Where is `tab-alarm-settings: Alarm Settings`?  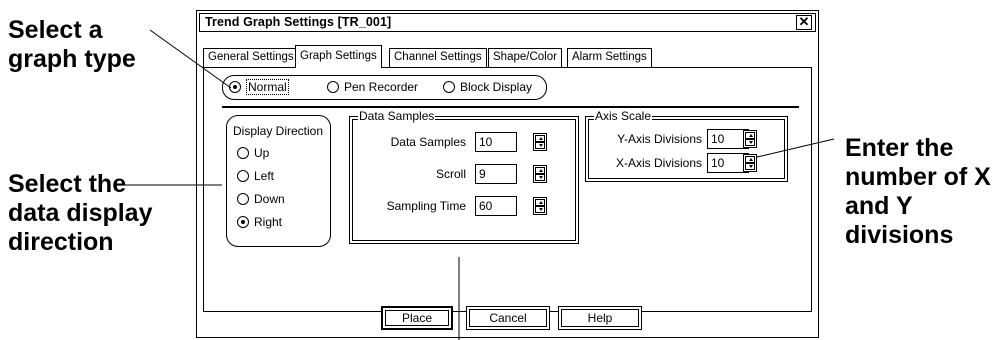 tab-alarm-settings: Alarm Settings is located at coordinates (609, 57).